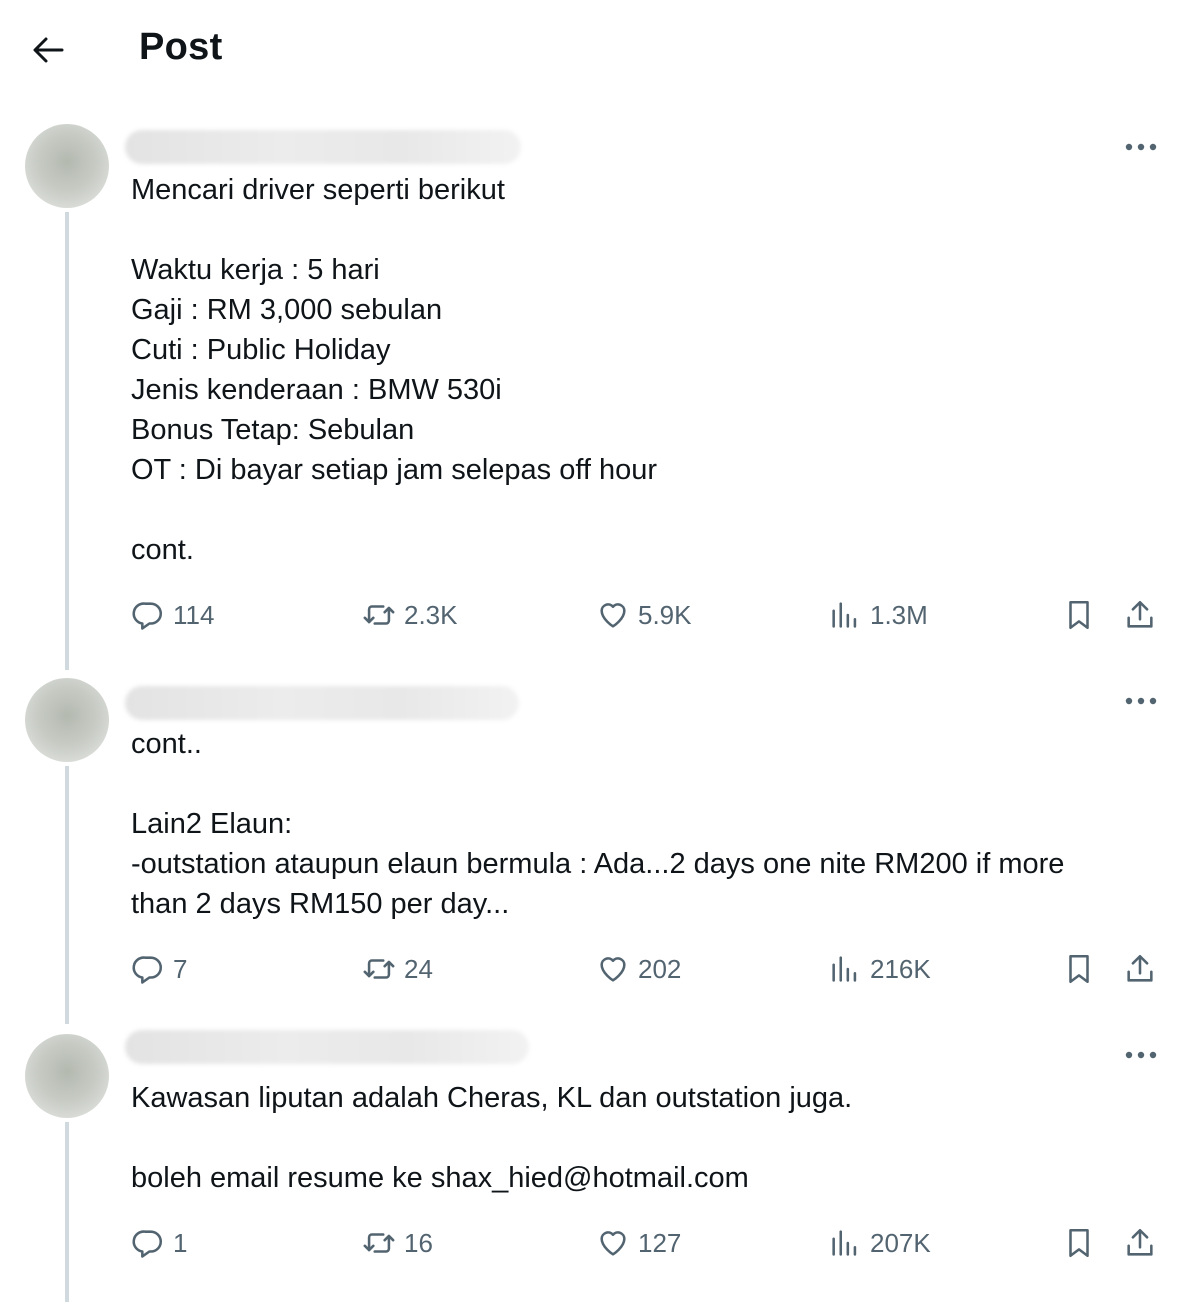 Image resolution: width=1190 pixels, height=1302 pixels. What do you see at coordinates (595, 615) in the screenshot?
I see `post-actions: 114 2.3K 5.9K 1.3M` at bounding box center [595, 615].